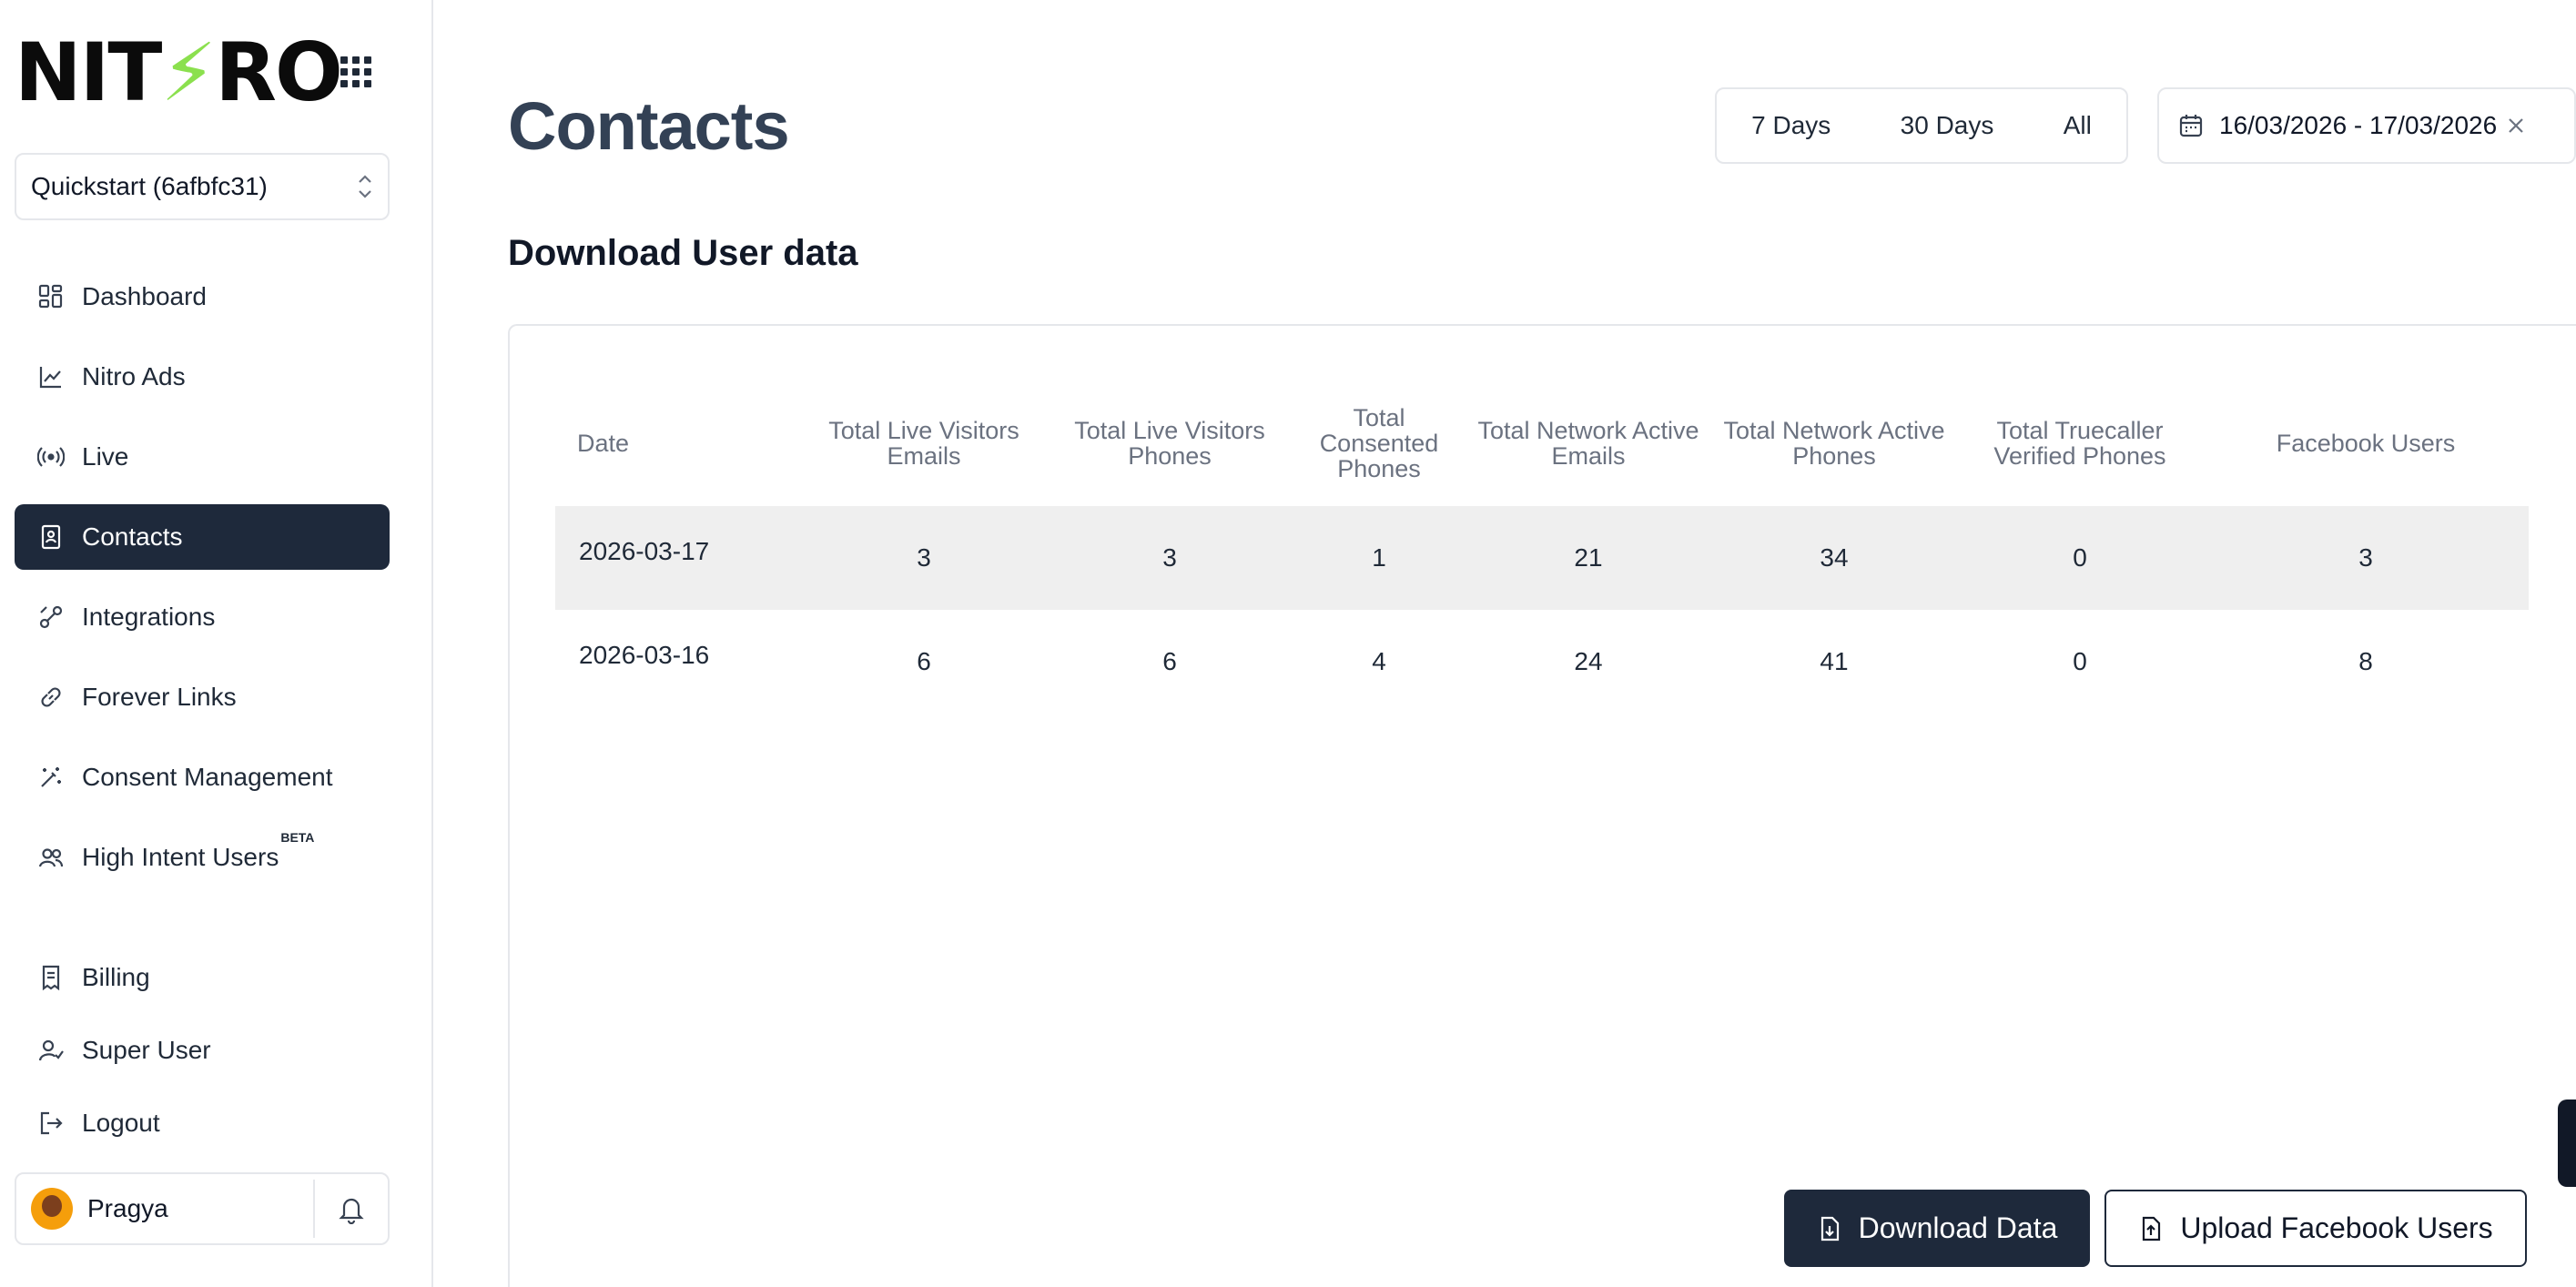  Describe the element at coordinates (1829, 1228) in the screenshot. I see `file-download-icon` at that location.